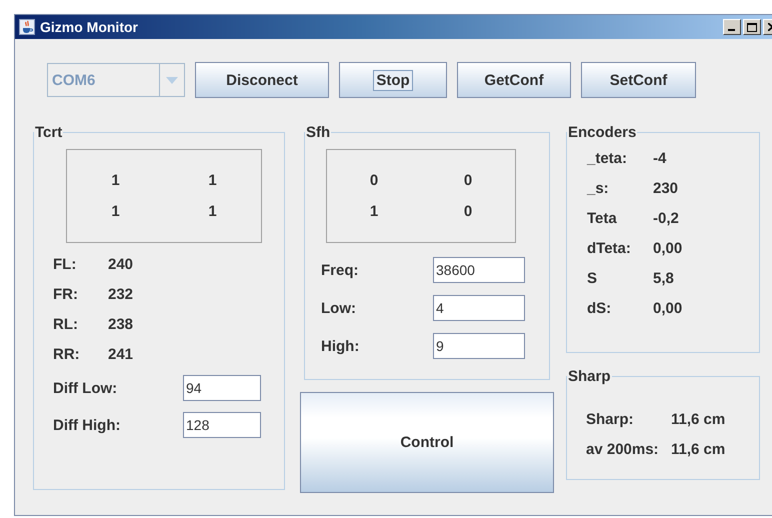 Image resolution: width=772 pixels, height=518 pixels. Describe the element at coordinates (609, 248) in the screenshot. I see `reading-label: dTeta:` at that location.